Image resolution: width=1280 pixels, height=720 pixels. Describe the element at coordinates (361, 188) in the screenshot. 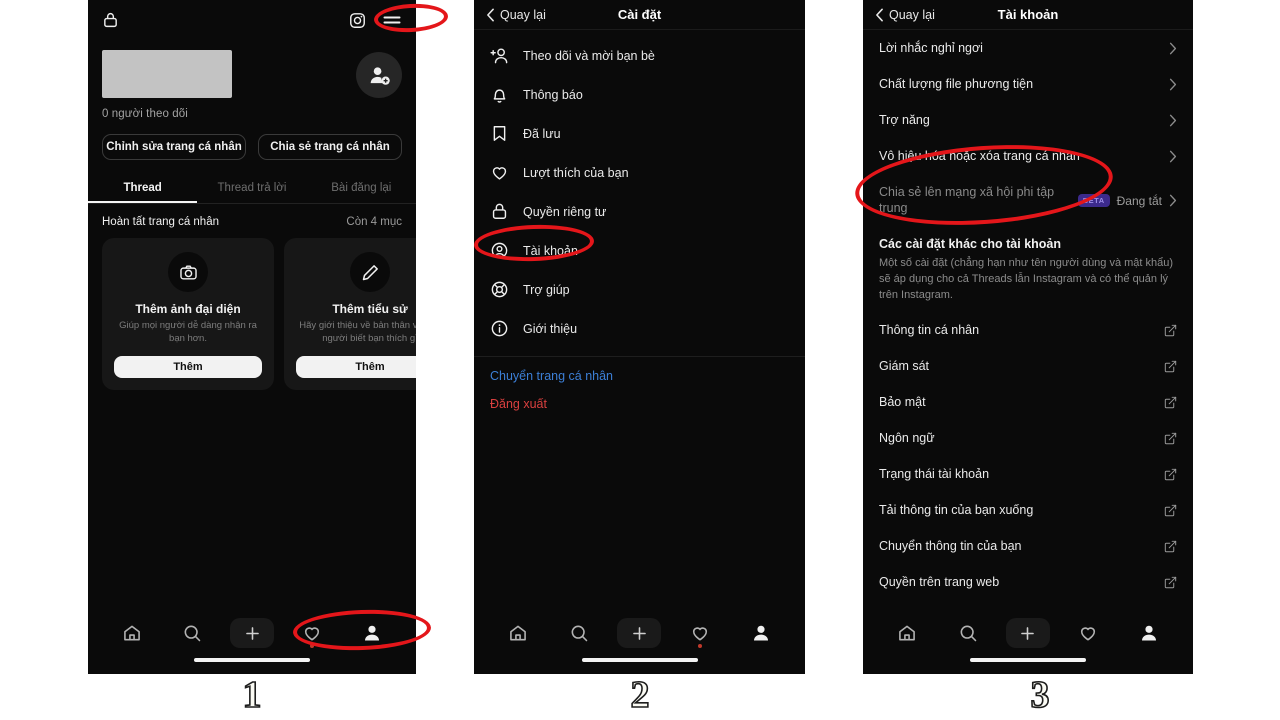

I see `tab-reposts: Bài đăng lại` at that location.